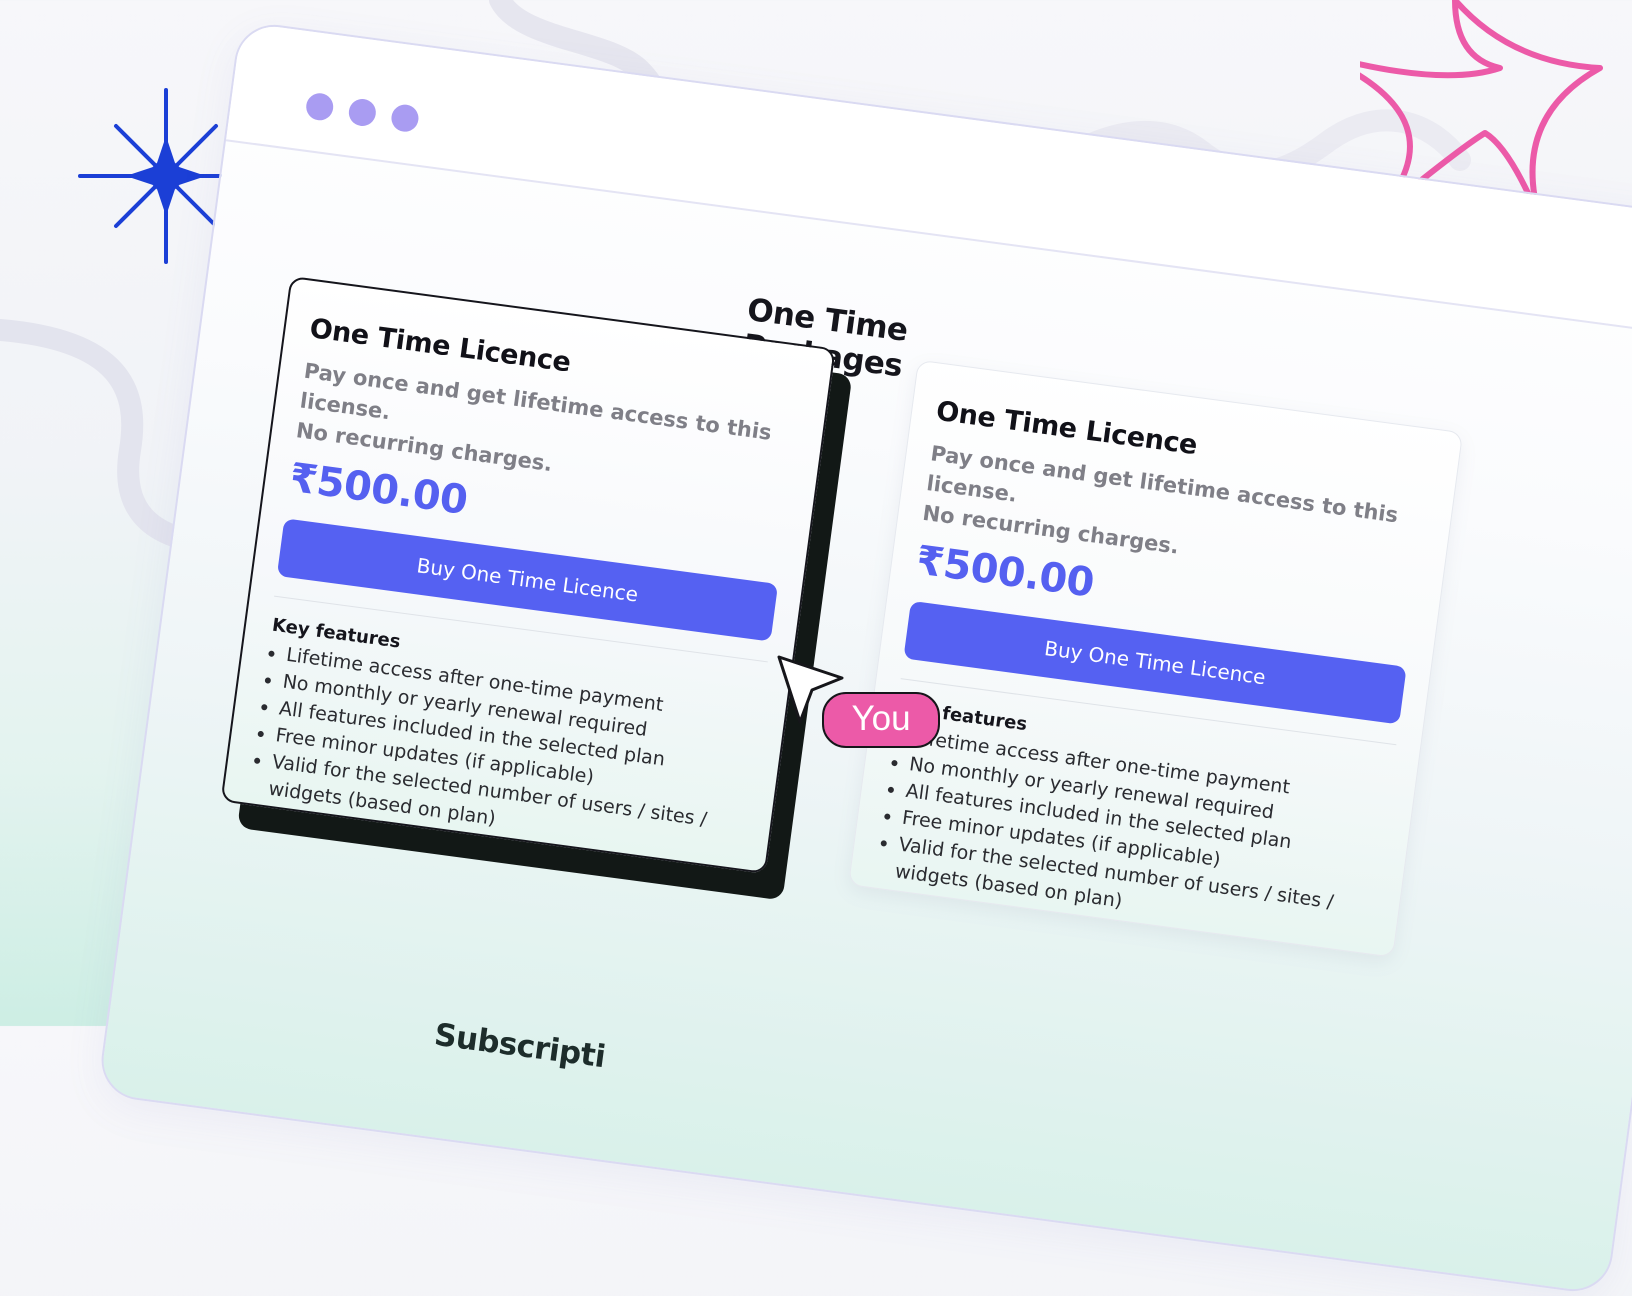  What do you see at coordinates (362, 112) in the screenshot?
I see `window-dot-minimize` at bounding box center [362, 112].